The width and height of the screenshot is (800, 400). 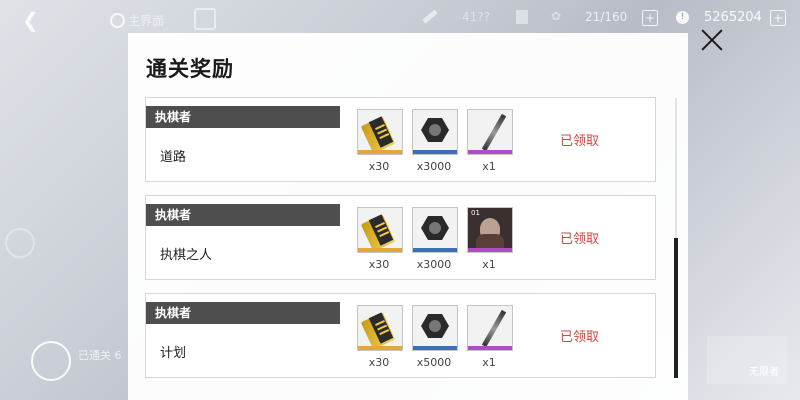 I want to click on reward-name: 道路, so click(x=173, y=157).